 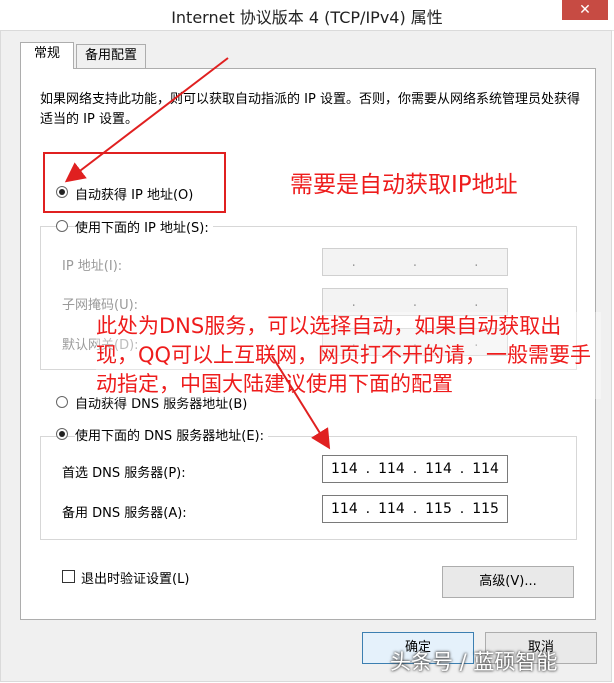 I want to click on tab-general: 常规, so click(x=47, y=55).